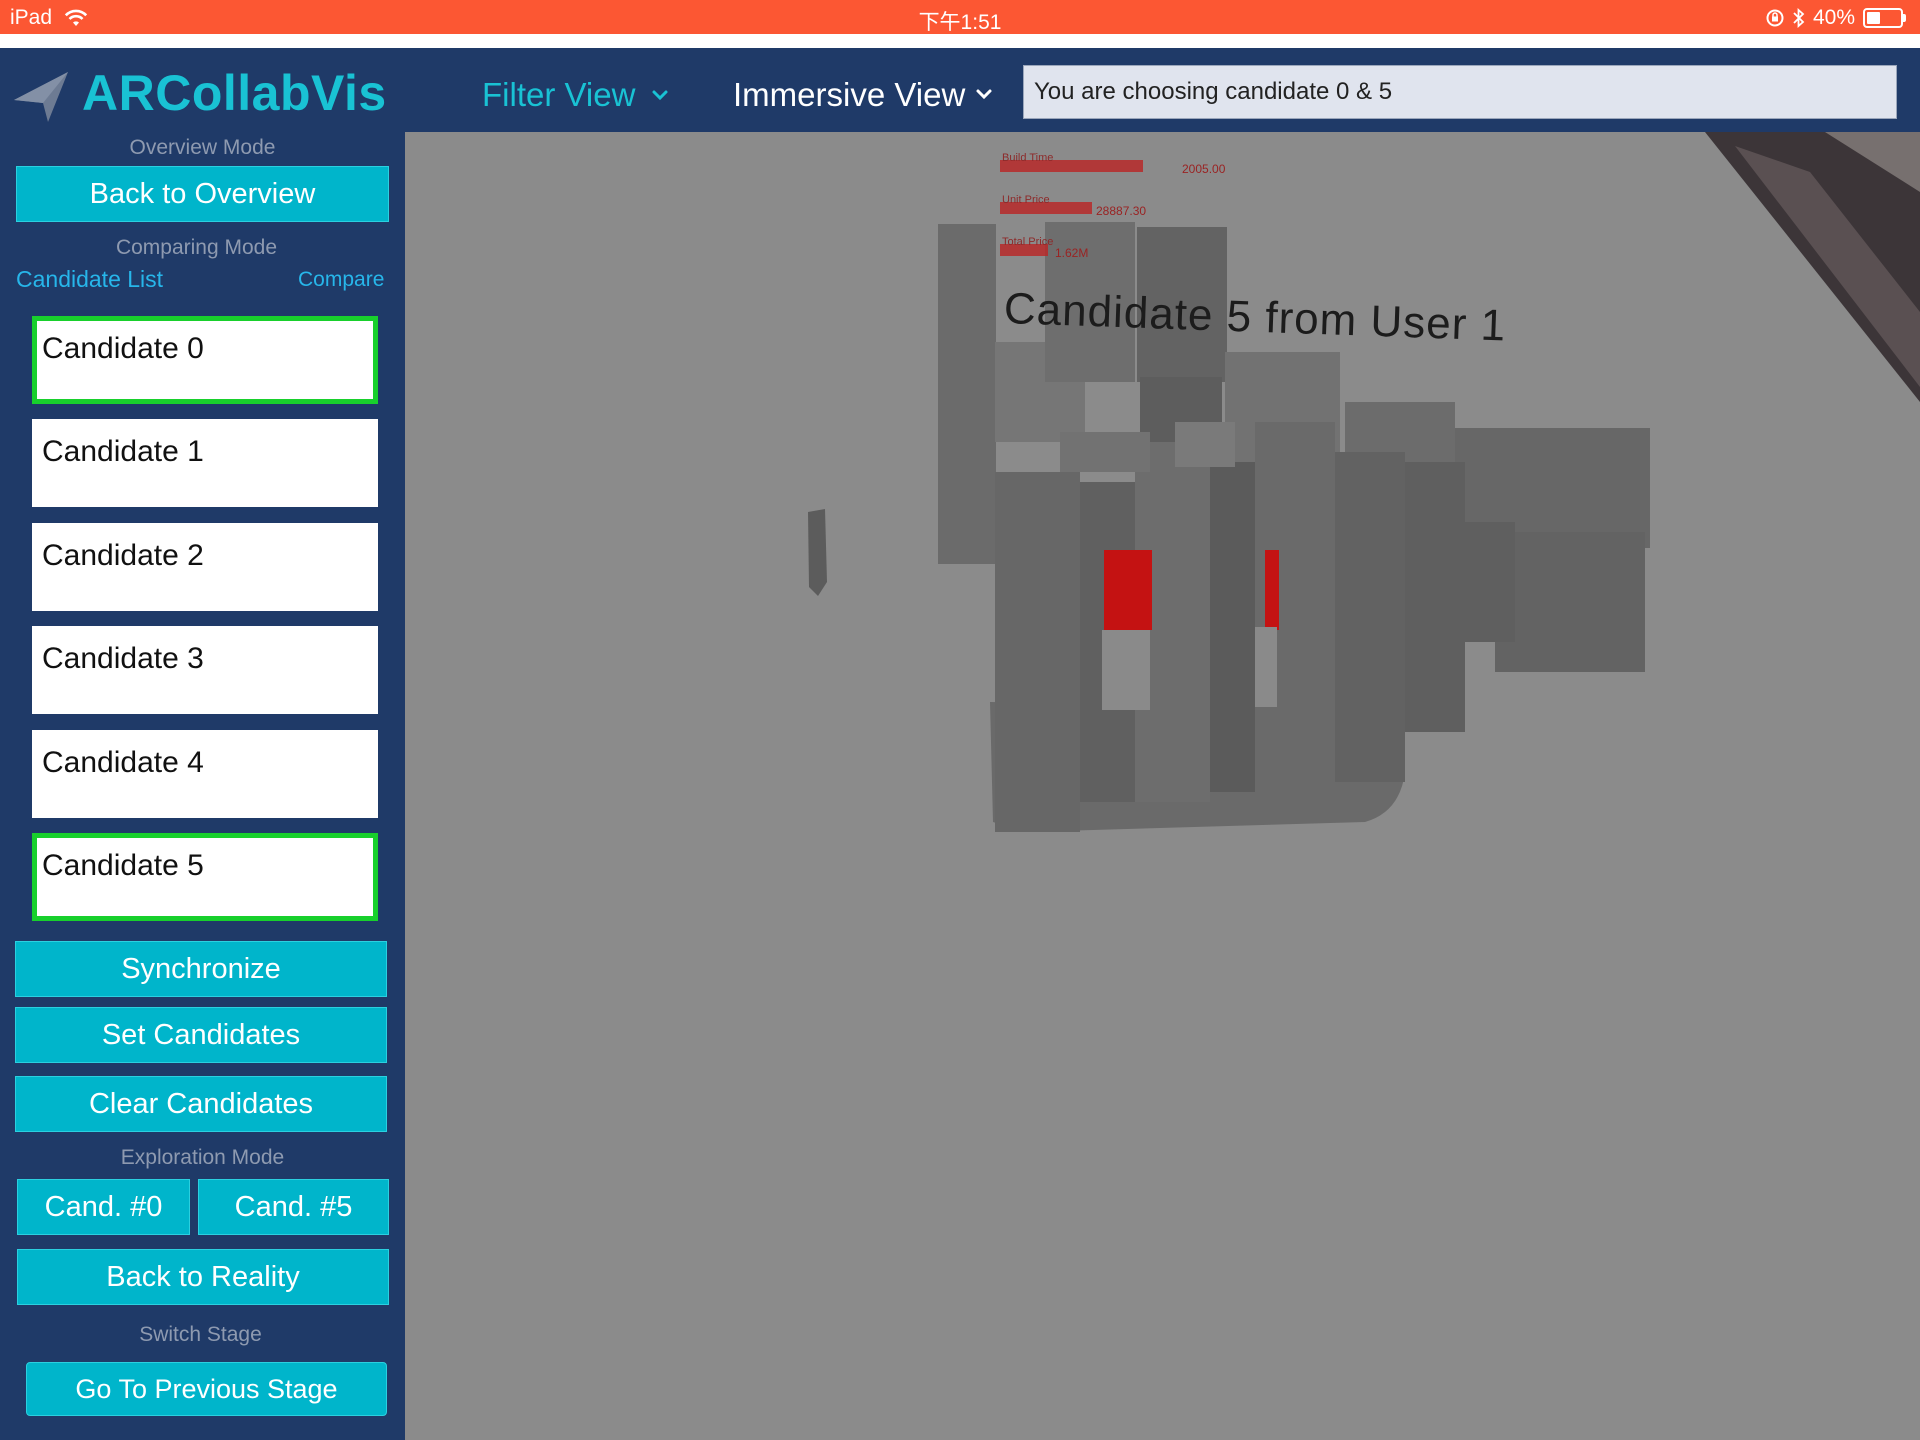 This screenshot has height=1440, width=1920. I want to click on bar-value-unit-price: 28887.30, so click(1121, 211).